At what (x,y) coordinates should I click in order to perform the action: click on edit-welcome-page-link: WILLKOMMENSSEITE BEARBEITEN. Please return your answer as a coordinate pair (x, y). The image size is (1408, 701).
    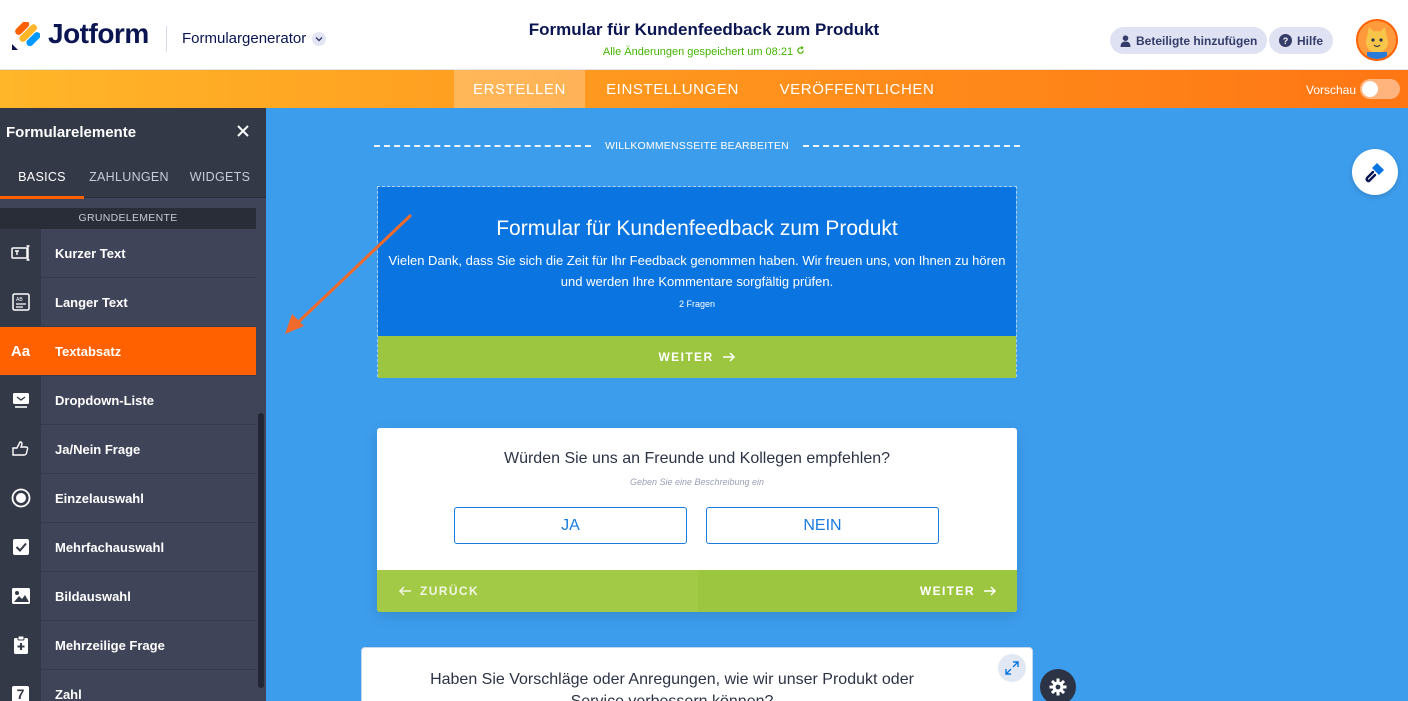
    Looking at the image, I should click on (697, 146).